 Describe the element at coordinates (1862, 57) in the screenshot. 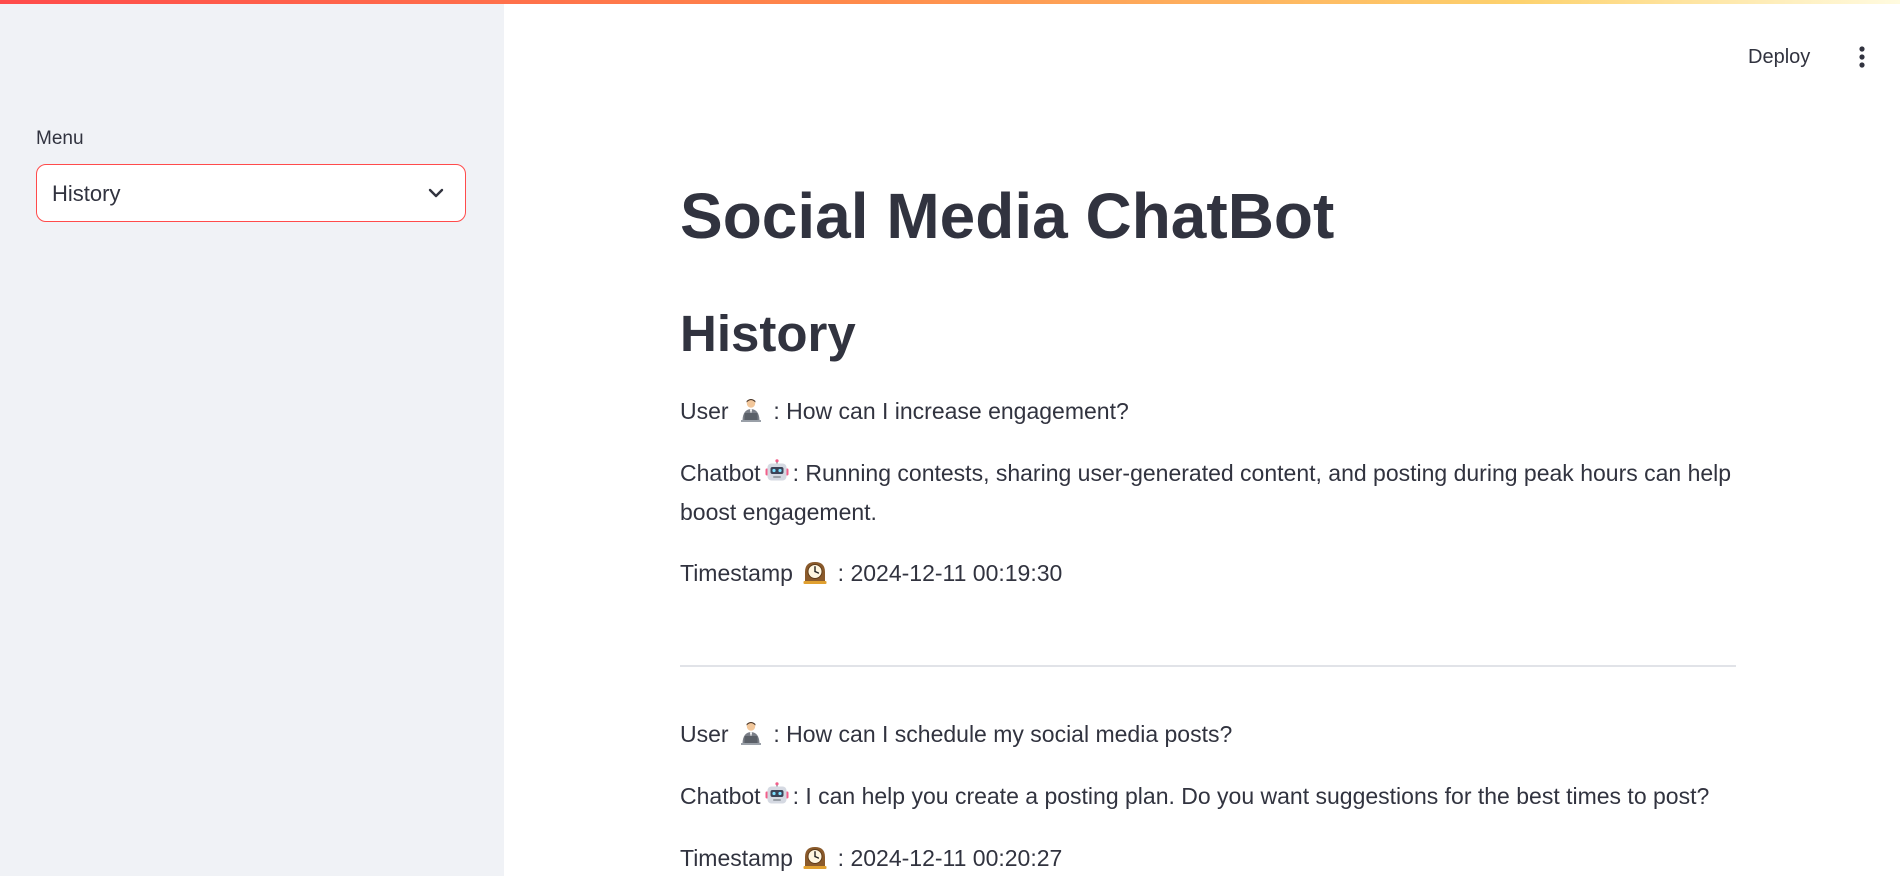

I see `more-menu-icon` at that location.